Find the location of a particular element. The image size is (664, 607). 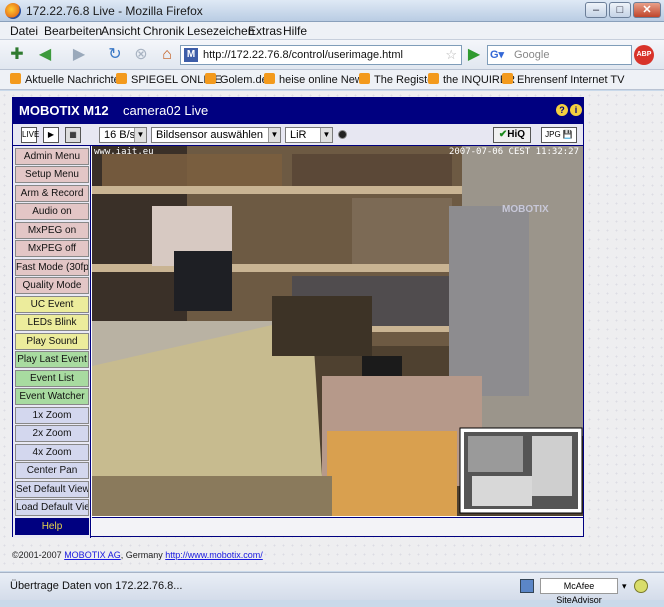

mobotix-watermark: MOBOTIX is located at coordinates (525, 209).